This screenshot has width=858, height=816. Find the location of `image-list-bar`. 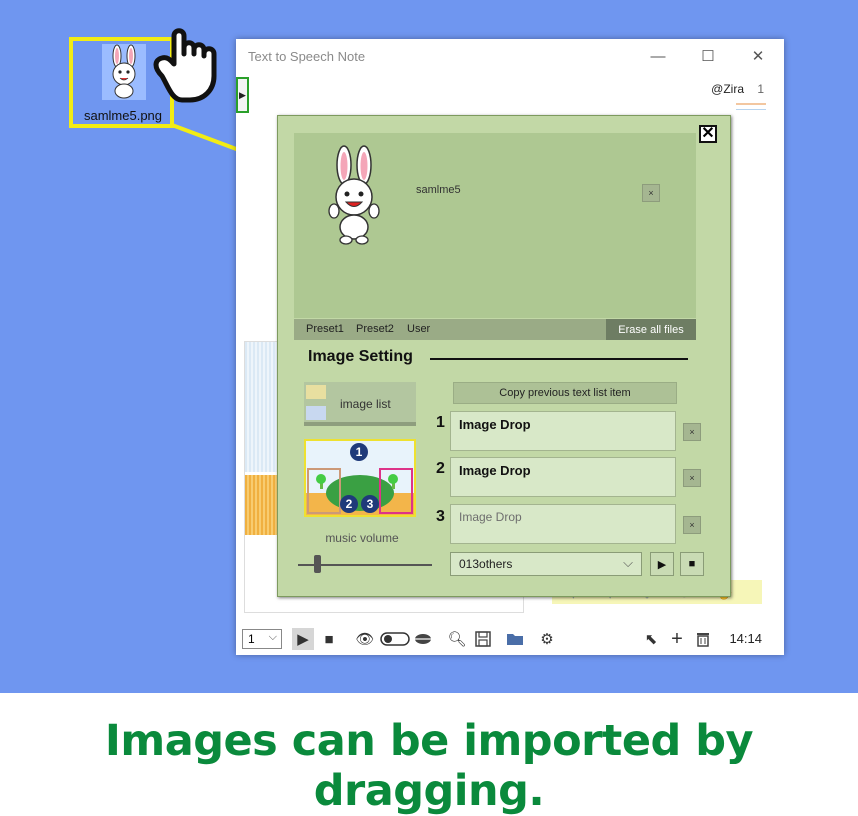

image-list-bar is located at coordinates (360, 424).